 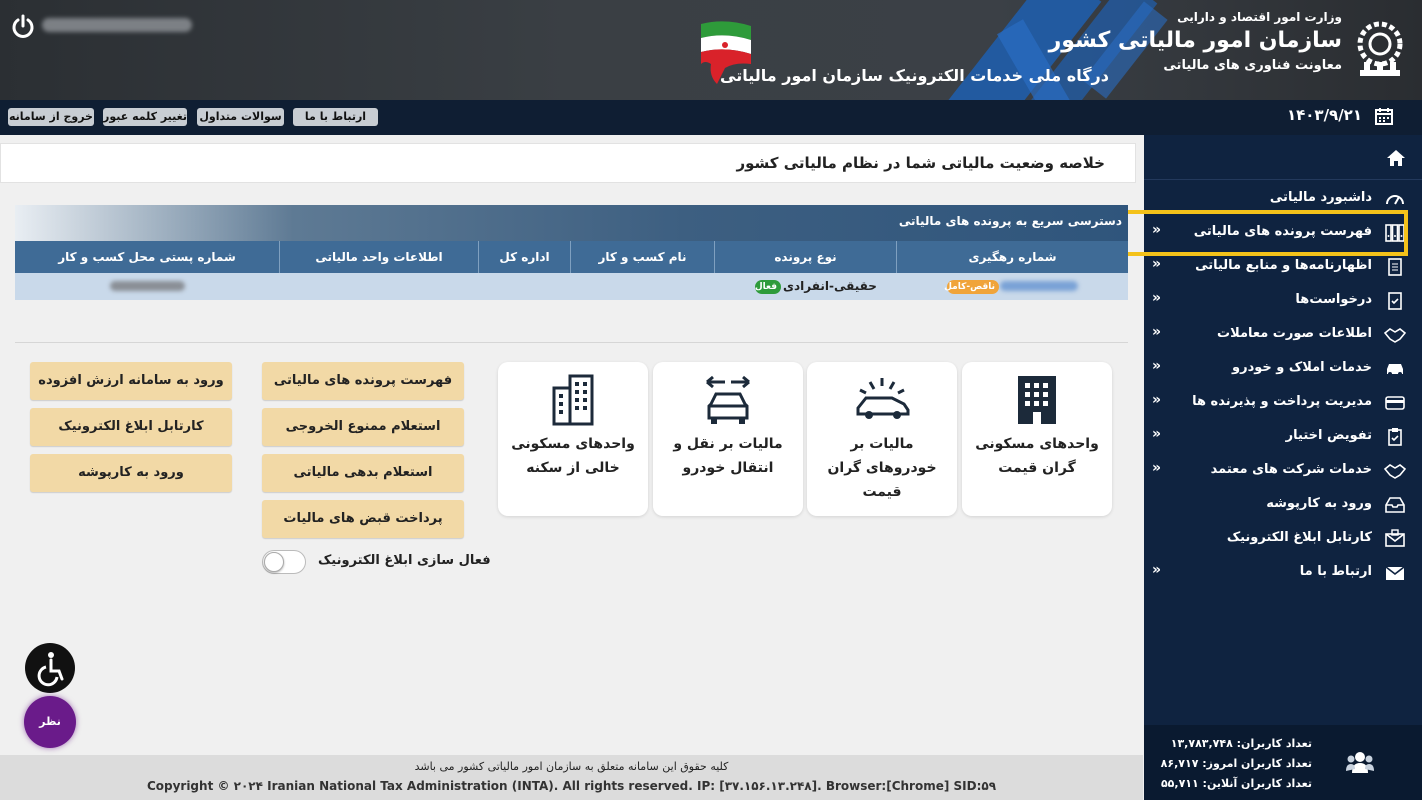 I want to click on sidebar-item-delegation: تفویض اختیار «, so click(x=1283, y=437).